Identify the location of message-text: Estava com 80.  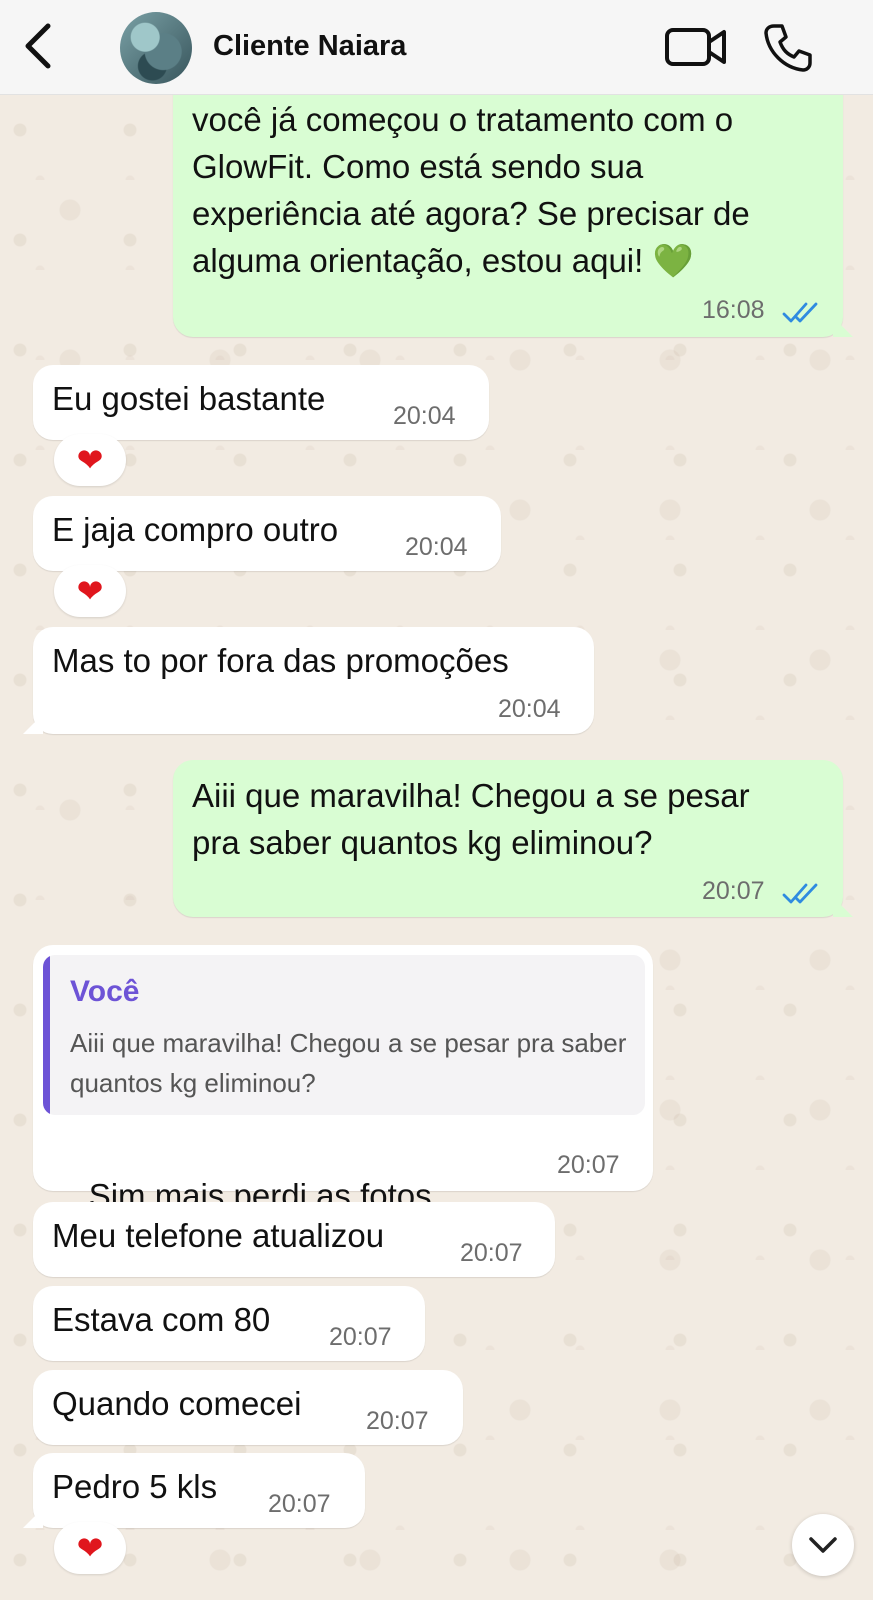
(161, 1319).